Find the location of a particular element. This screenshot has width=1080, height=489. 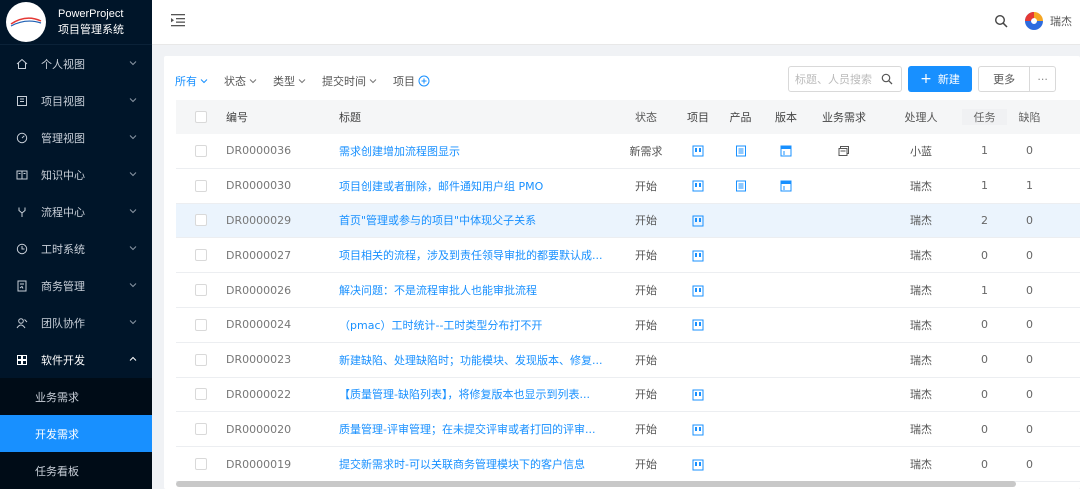

sidebar-item: 项目视图 is located at coordinates (76, 100).